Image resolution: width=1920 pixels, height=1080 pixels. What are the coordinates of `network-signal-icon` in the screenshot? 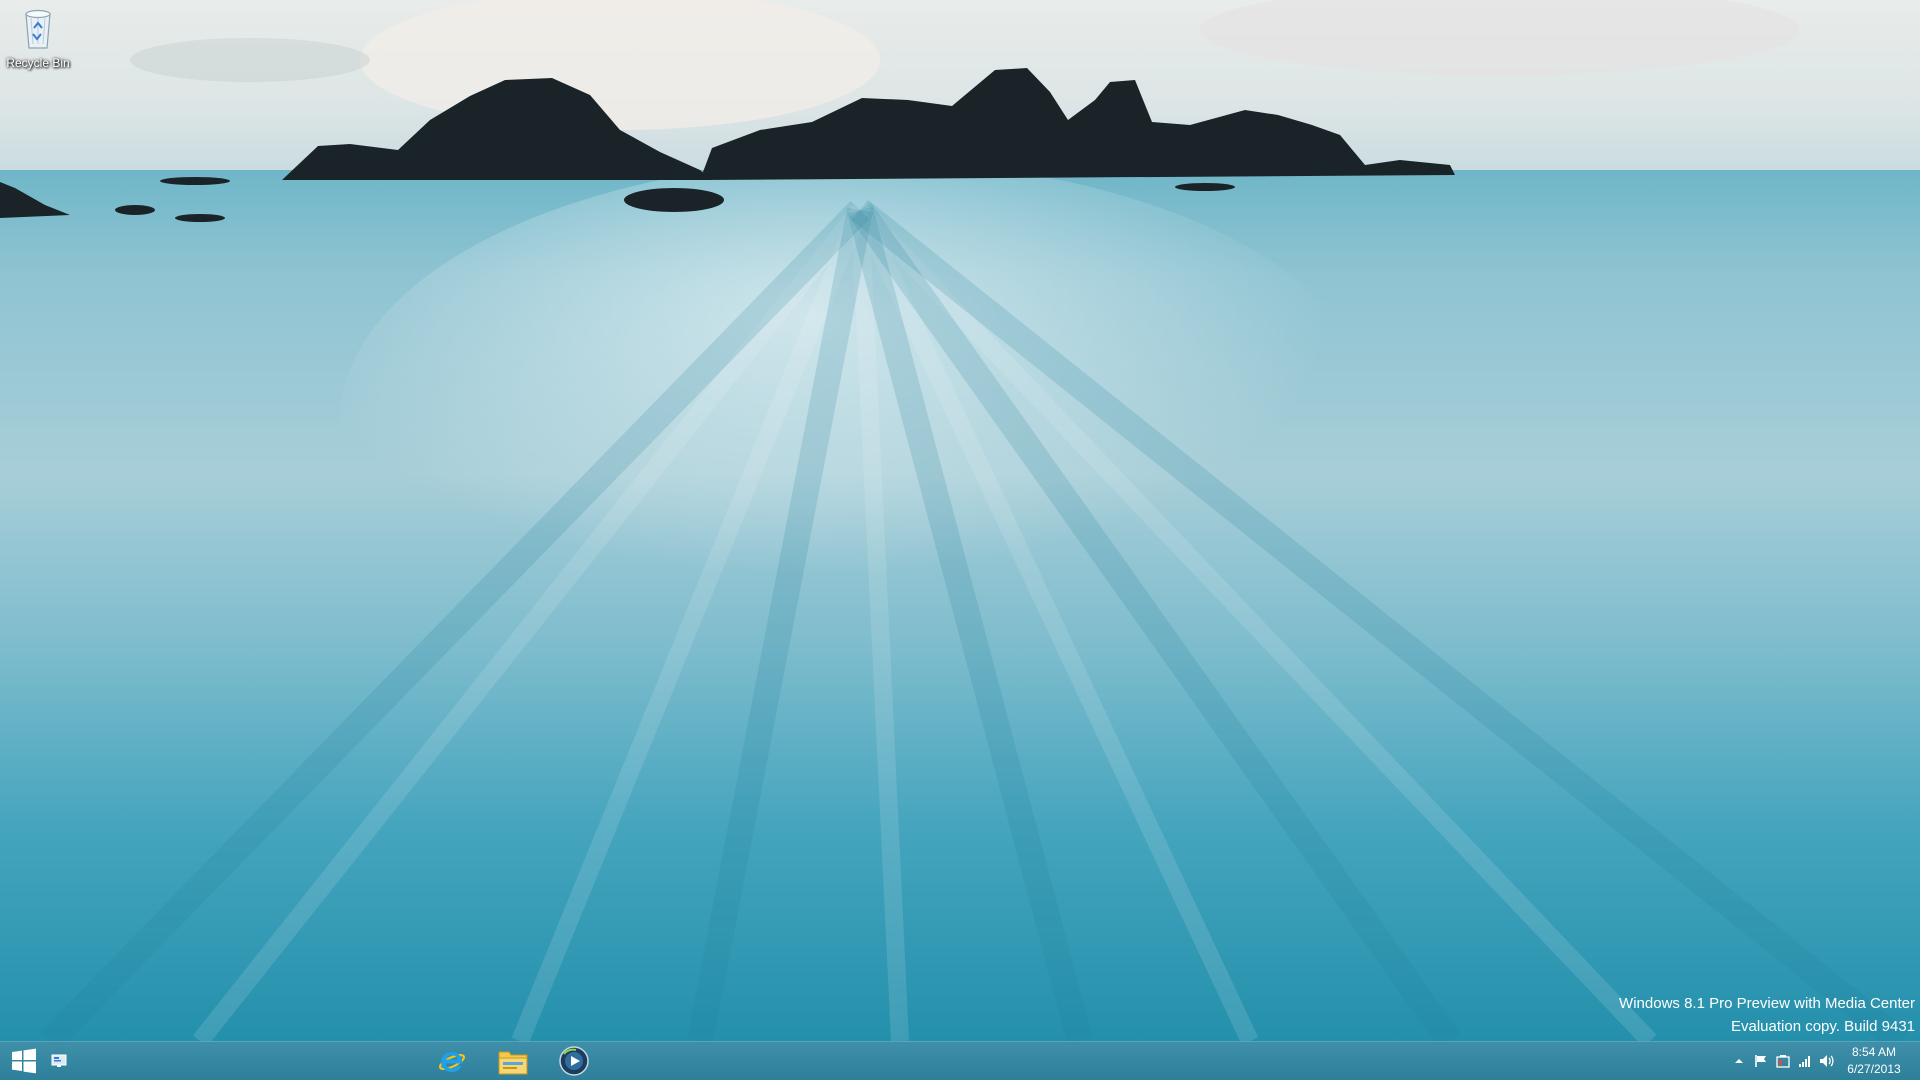 It's located at (1804, 1061).